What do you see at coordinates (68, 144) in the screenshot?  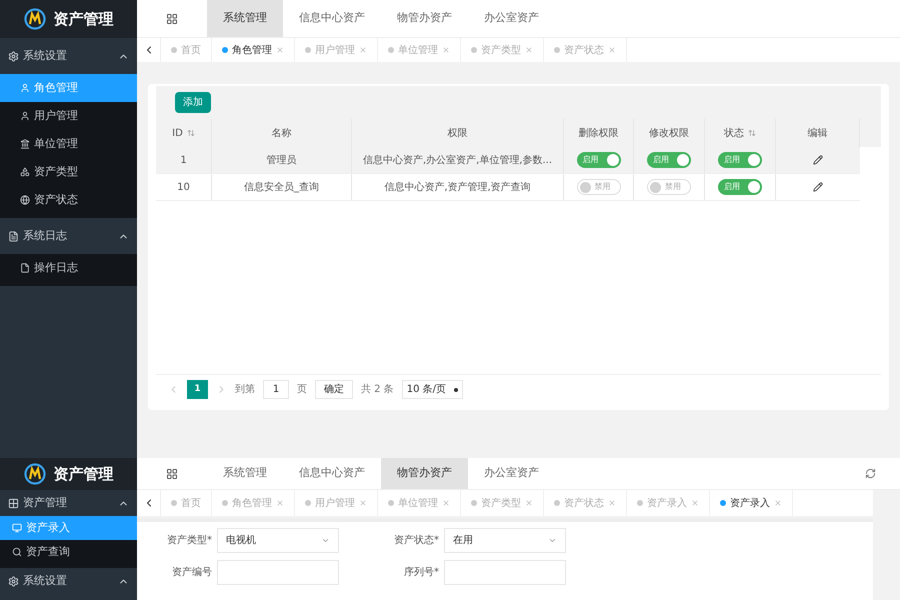 I see `sidebar-item: 单位管理` at bounding box center [68, 144].